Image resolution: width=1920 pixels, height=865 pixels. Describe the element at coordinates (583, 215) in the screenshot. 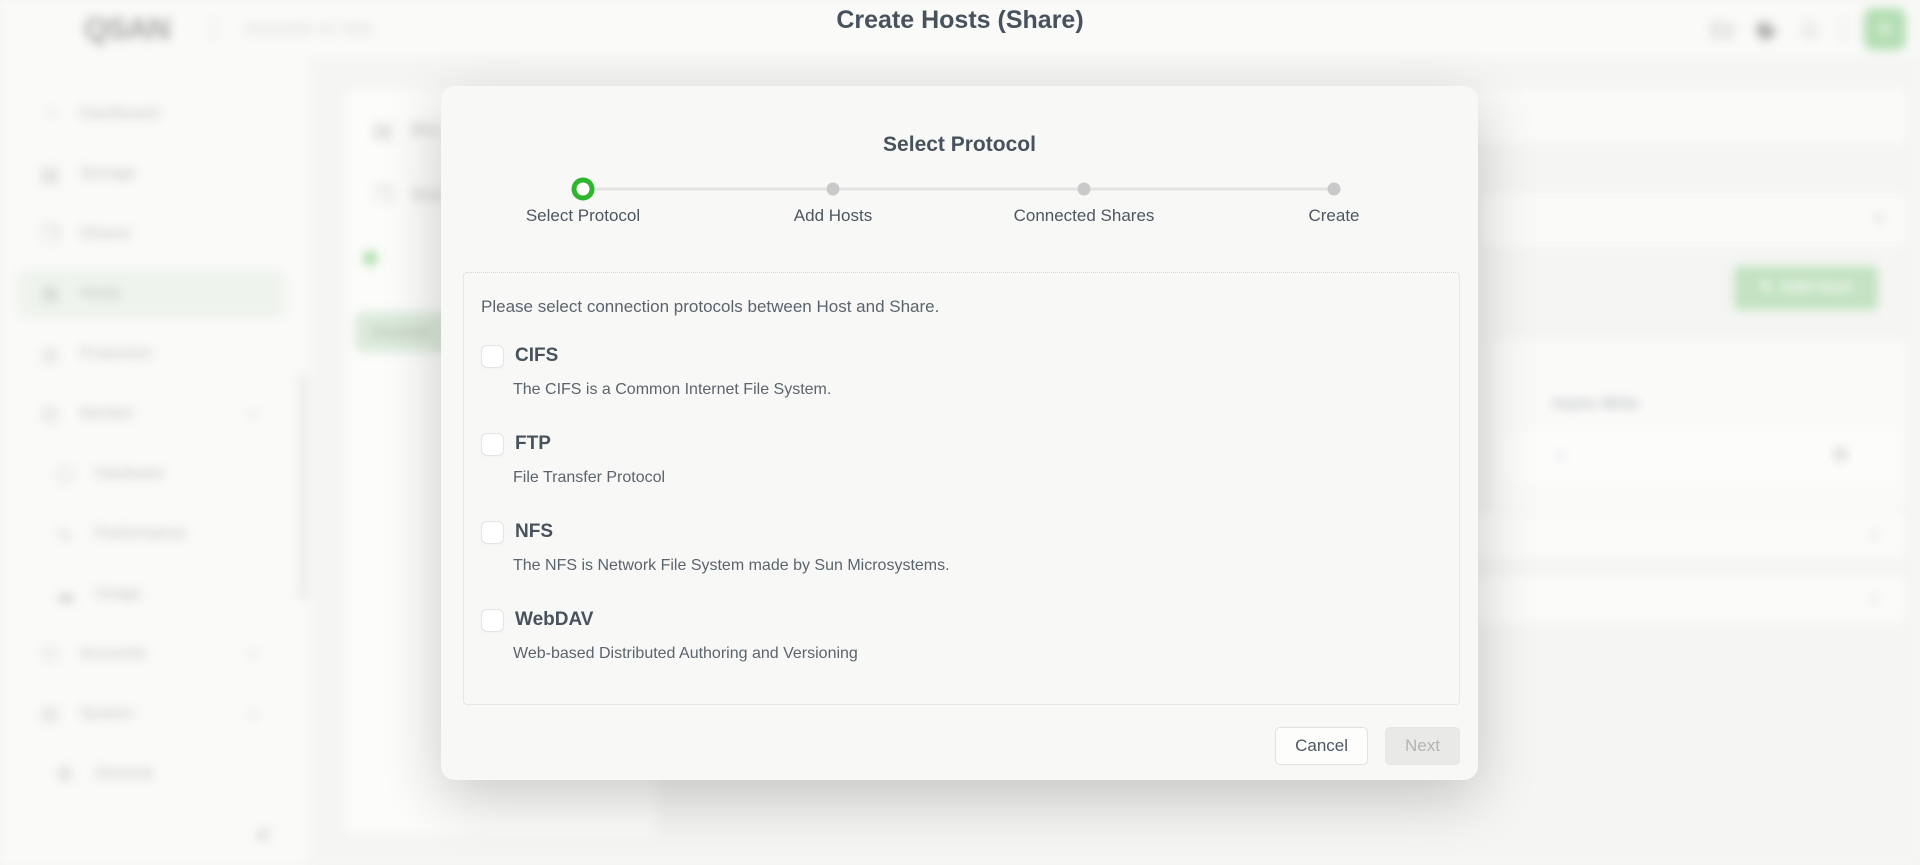

I see `step-label: Select Protocol` at that location.